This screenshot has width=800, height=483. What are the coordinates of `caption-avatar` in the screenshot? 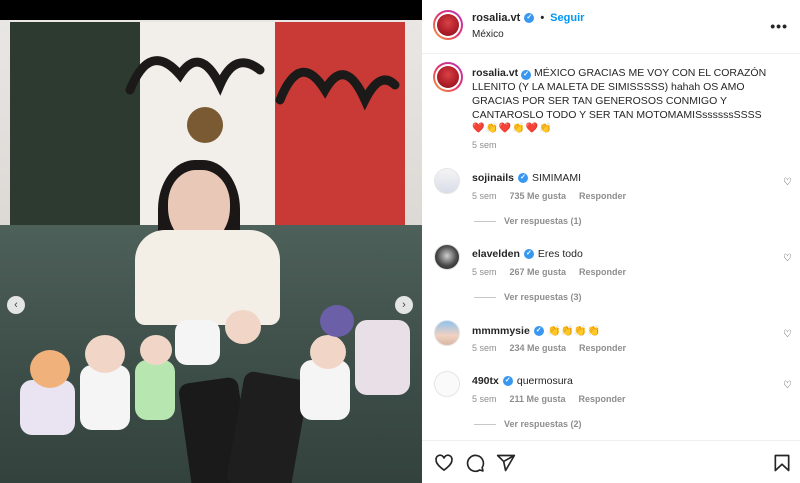 It's located at (448, 77).